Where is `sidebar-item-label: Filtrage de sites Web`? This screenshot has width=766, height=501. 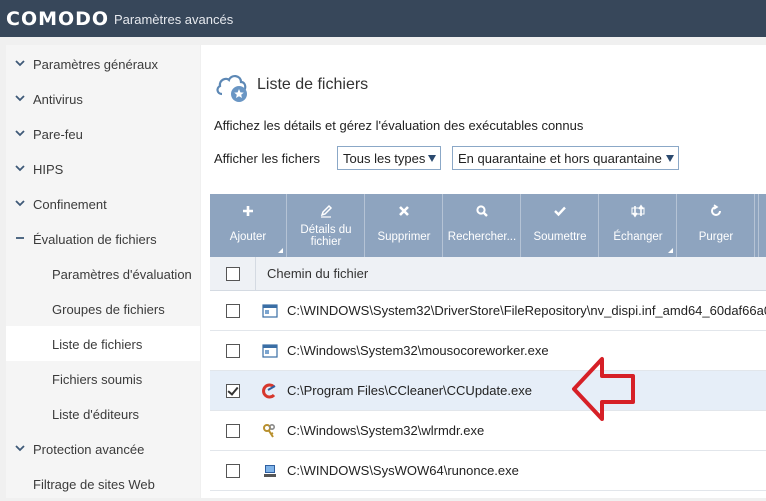
sidebar-item-label: Filtrage de sites Web is located at coordinates (94, 484).